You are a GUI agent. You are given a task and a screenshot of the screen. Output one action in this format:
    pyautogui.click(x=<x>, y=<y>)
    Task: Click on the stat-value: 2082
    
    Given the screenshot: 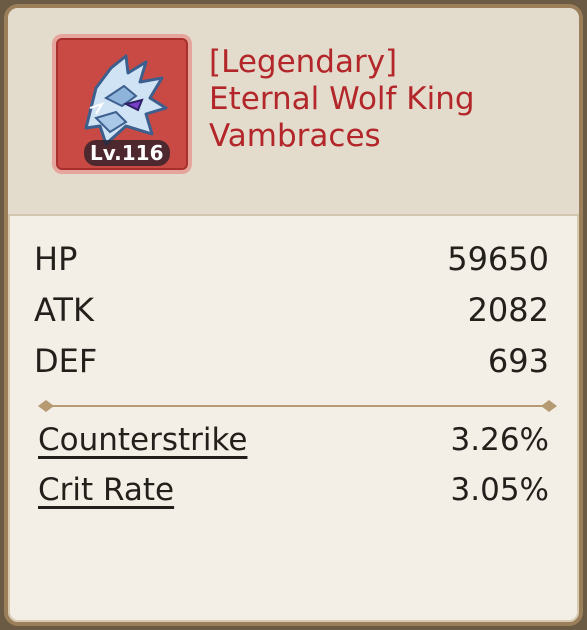 What is the action you would take?
    pyautogui.click(x=508, y=310)
    